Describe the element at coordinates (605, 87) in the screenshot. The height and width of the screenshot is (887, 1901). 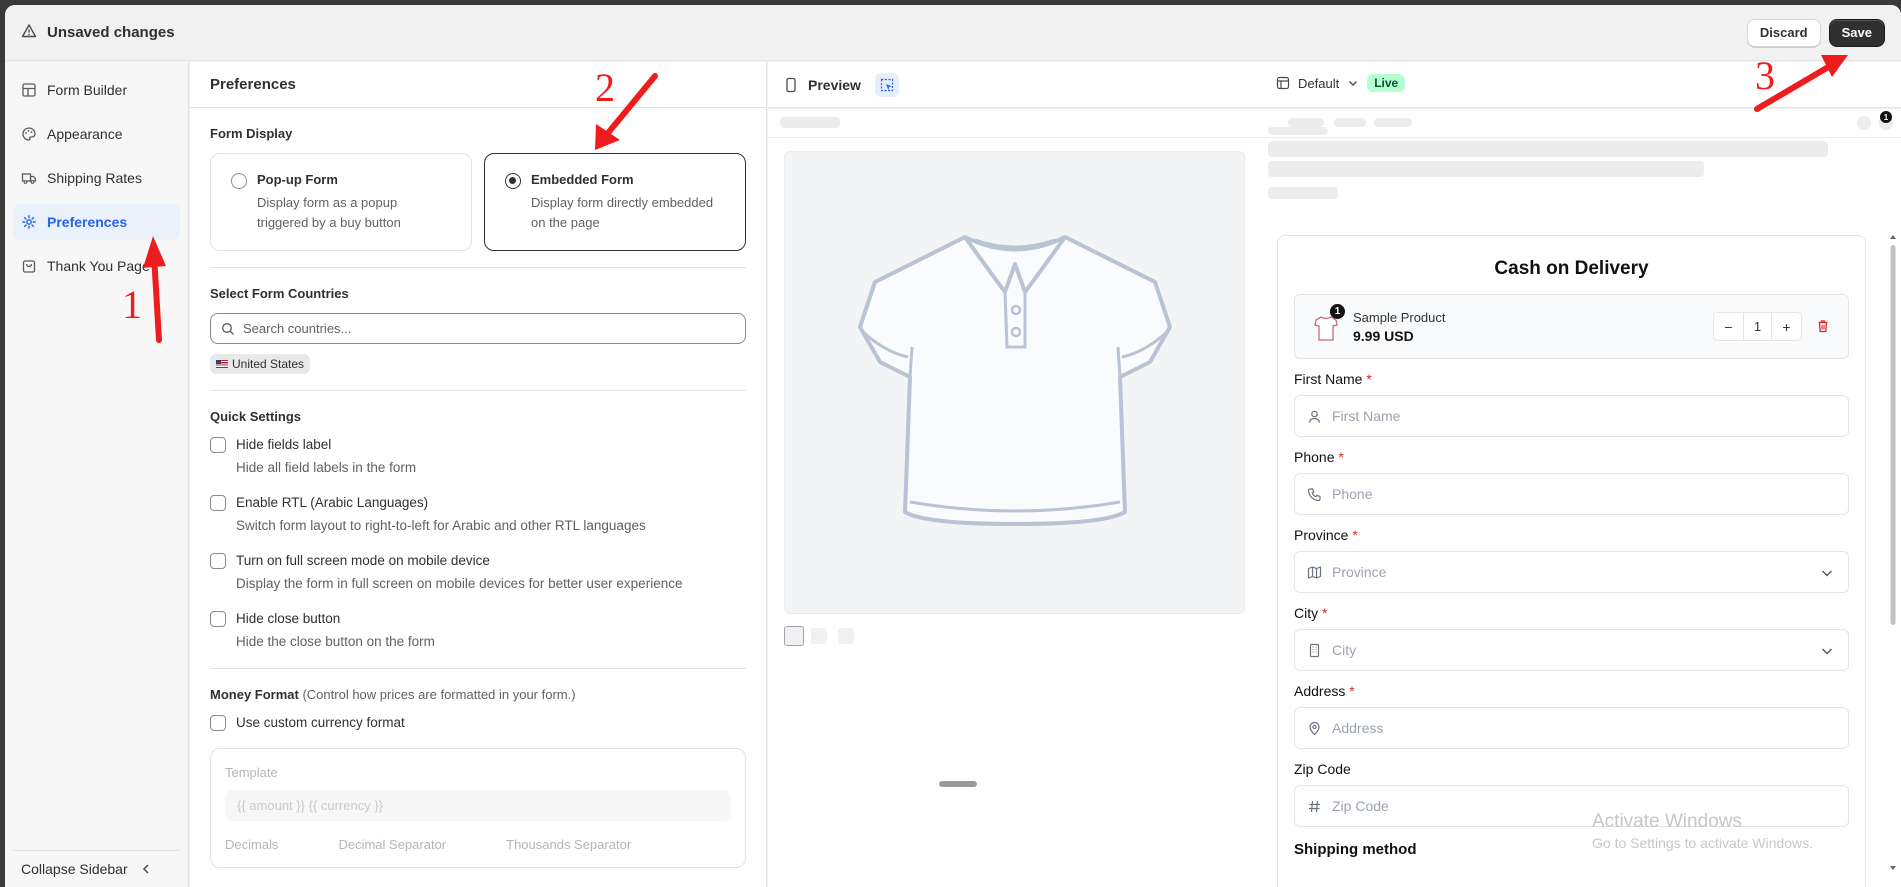
I see `annotation-number-2: 2` at that location.